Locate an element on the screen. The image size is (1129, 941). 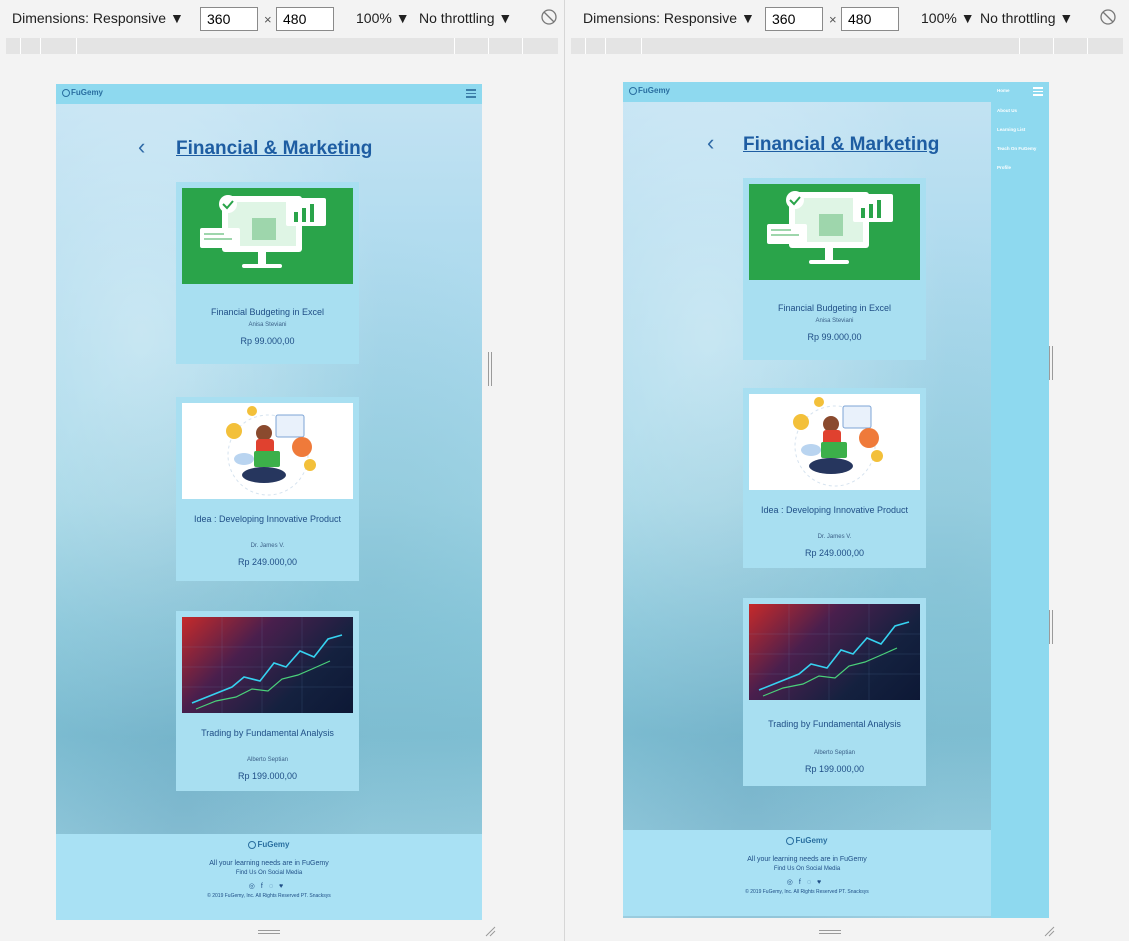
drawer-item-profile: Profile is located at coordinates (1004, 167).